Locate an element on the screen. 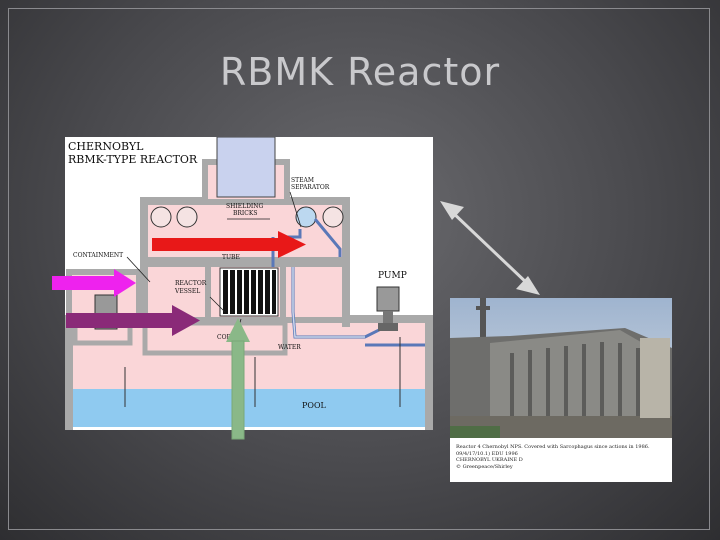 This screenshot has height=540, width=720. magenta-arrow is located at coordinates (94, 283).